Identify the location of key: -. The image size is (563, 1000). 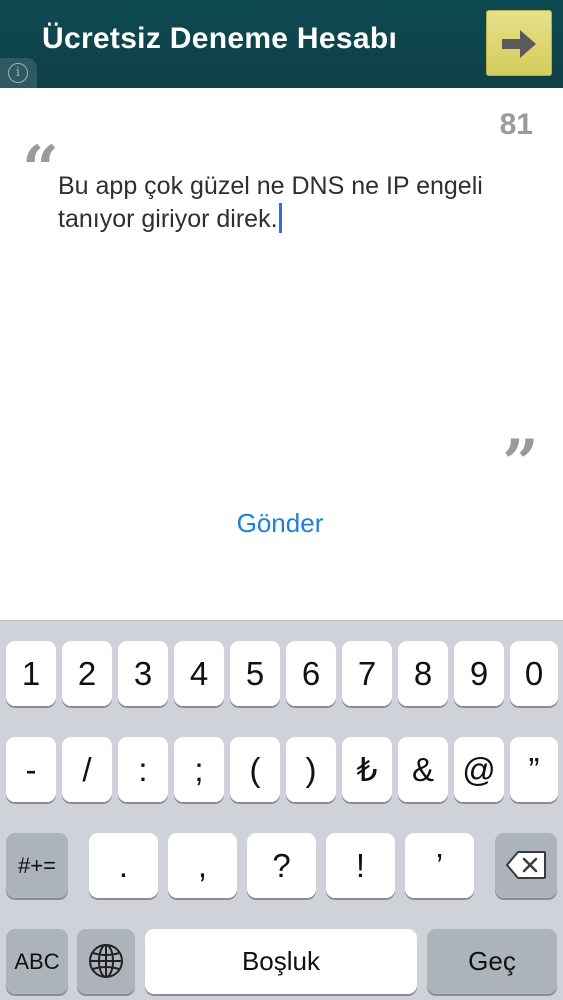
(31, 769).